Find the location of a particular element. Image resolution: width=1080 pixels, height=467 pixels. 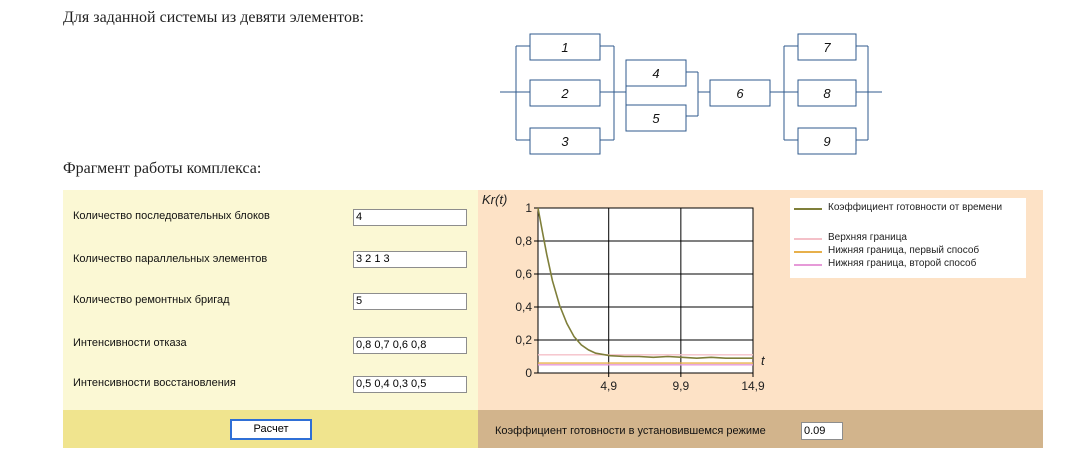

y-tick-label: 0,8 is located at coordinates (523, 241).